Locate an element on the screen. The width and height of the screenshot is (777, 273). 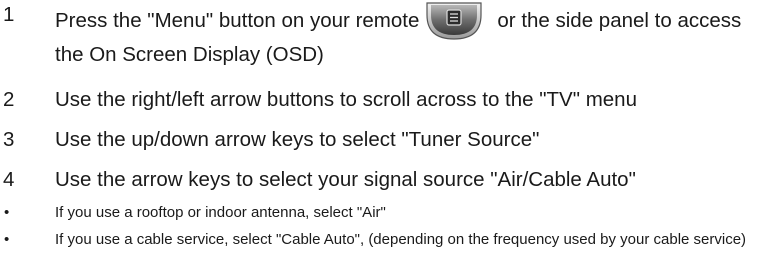
step-number: 1 is located at coordinates (9, 14).